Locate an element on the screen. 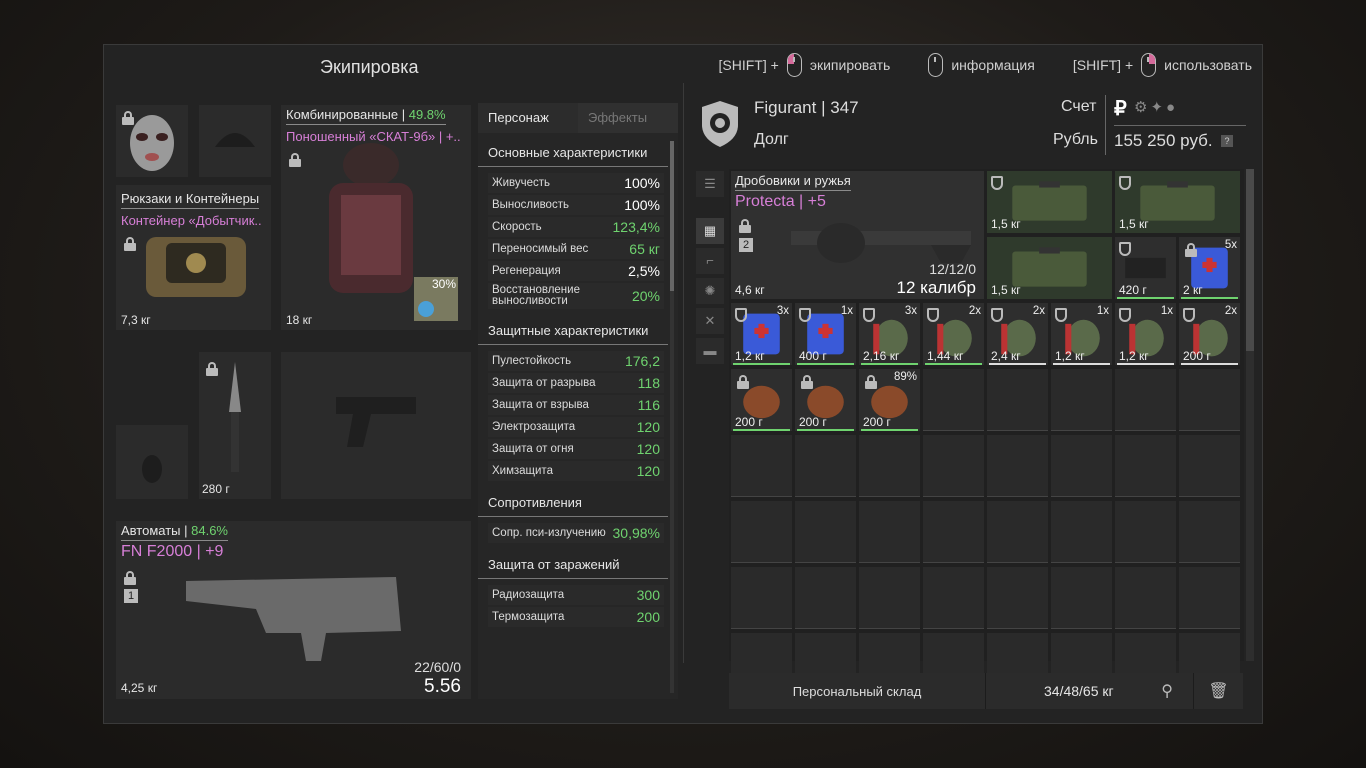 Image resolution: width=1366 pixels, height=768 pixels. stat-row: Восстановление выносливости 20% is located at coordinates (576, 296).